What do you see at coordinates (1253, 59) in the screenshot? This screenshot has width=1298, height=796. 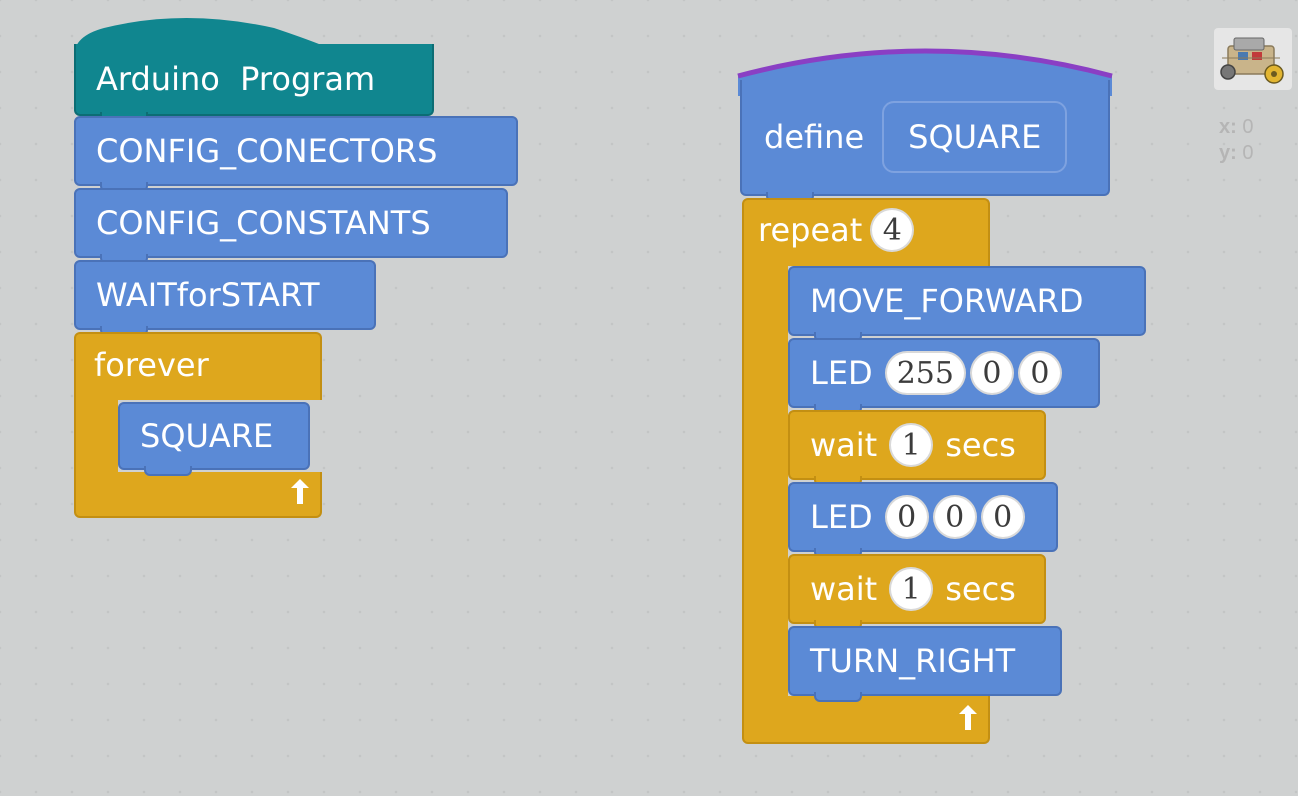 I see `robot-car-icon` at bounding box center [1253, 59].